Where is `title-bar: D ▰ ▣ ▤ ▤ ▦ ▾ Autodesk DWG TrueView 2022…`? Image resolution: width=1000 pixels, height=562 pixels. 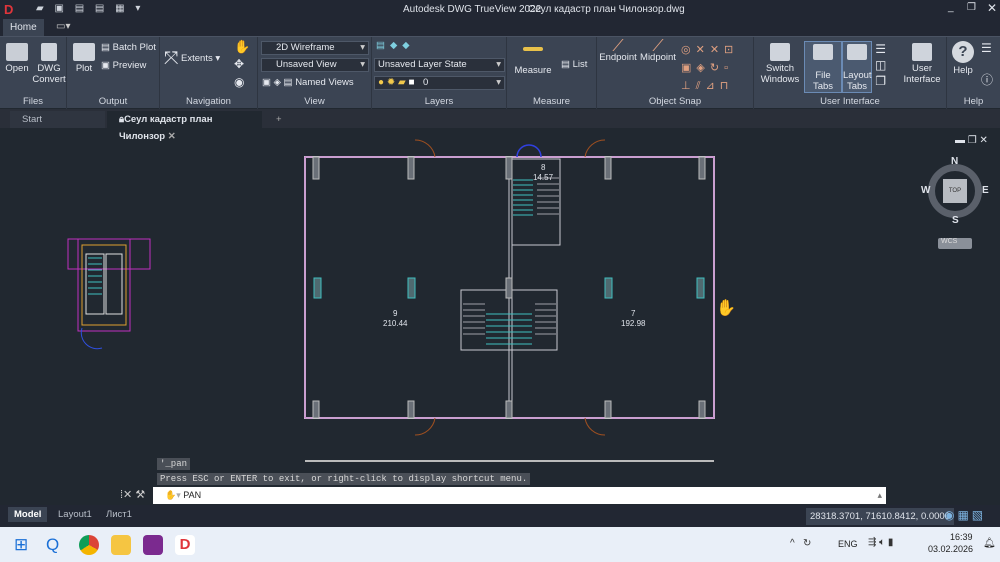 title-bar: D ▰ ▣ ▤ ▤ ▦ ▾ Autodesk DWG TrueView 2022… is located at coordinates (500, 9).